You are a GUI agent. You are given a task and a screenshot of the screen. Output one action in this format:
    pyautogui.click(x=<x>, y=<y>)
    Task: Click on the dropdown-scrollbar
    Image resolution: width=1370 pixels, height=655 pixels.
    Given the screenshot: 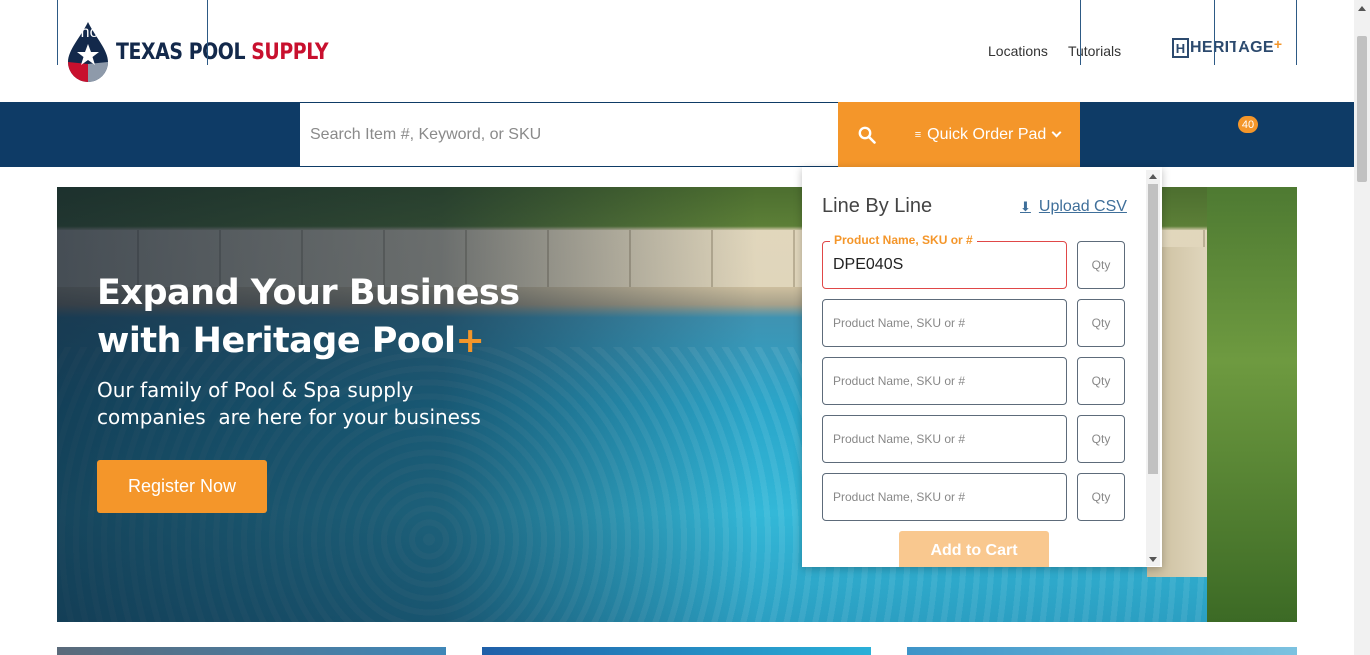 What is the action you would take?
    pyautogui.click(x=1153, y=368)
    